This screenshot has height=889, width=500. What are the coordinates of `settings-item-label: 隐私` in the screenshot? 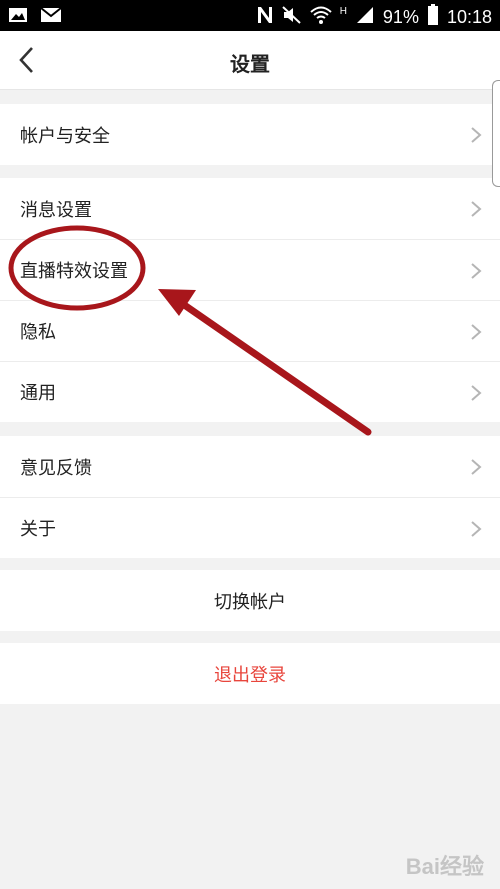 It's located at (38, 332).